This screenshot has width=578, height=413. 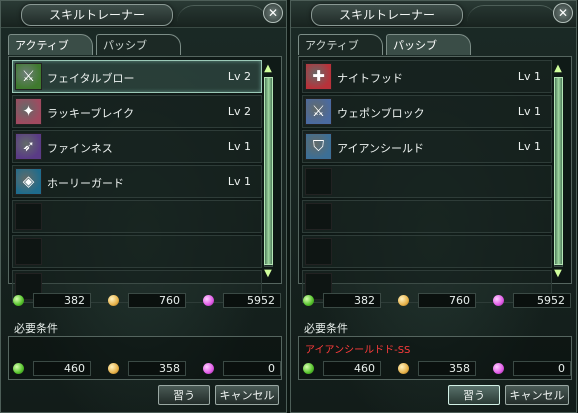 I want to click on iron-shield-icon: ⛉, so click(x=318, y=146).